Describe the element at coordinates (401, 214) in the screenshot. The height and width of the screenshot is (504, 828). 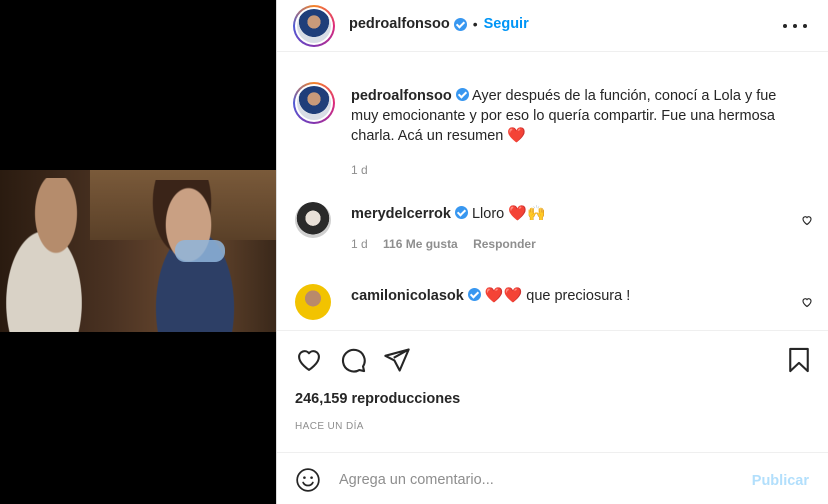
I see `comment-username: merydelcerrok` at that location.